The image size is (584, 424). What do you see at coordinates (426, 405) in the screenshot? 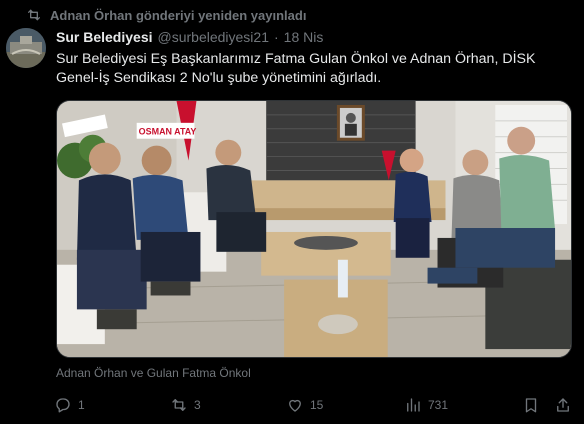
I see `views-button: 731` at bounding box center [426, 405].